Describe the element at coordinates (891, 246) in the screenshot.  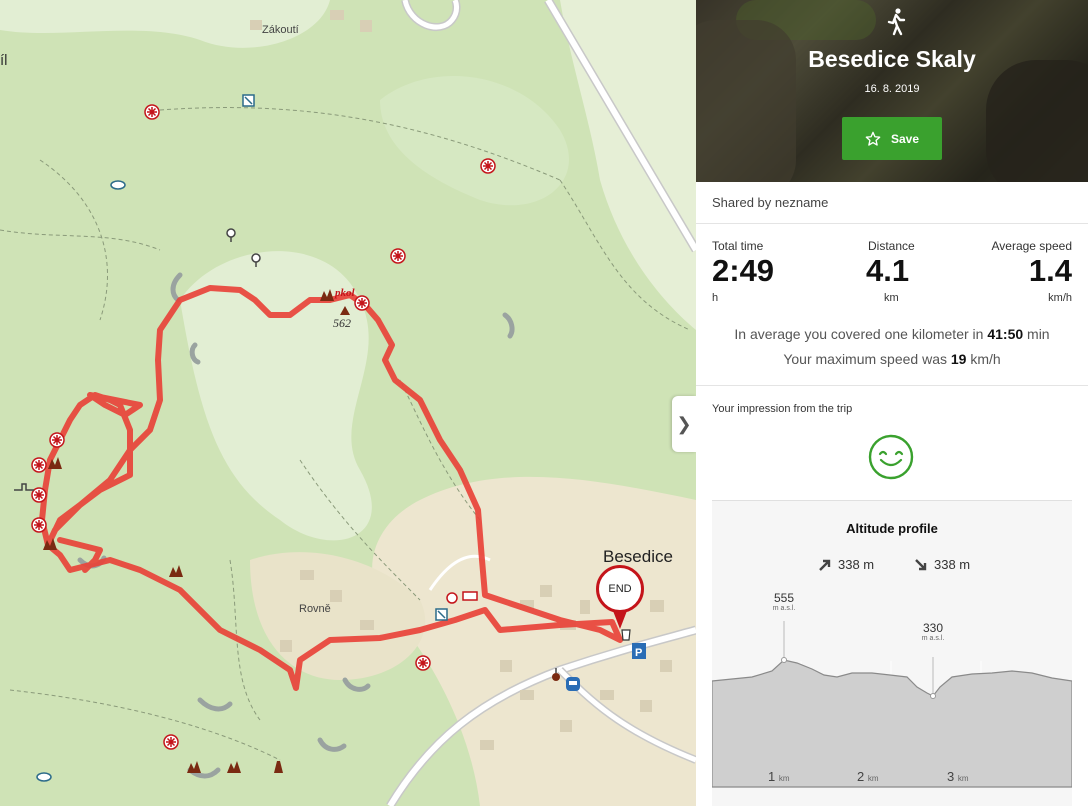
I see `distance-label: Distance` at that location.